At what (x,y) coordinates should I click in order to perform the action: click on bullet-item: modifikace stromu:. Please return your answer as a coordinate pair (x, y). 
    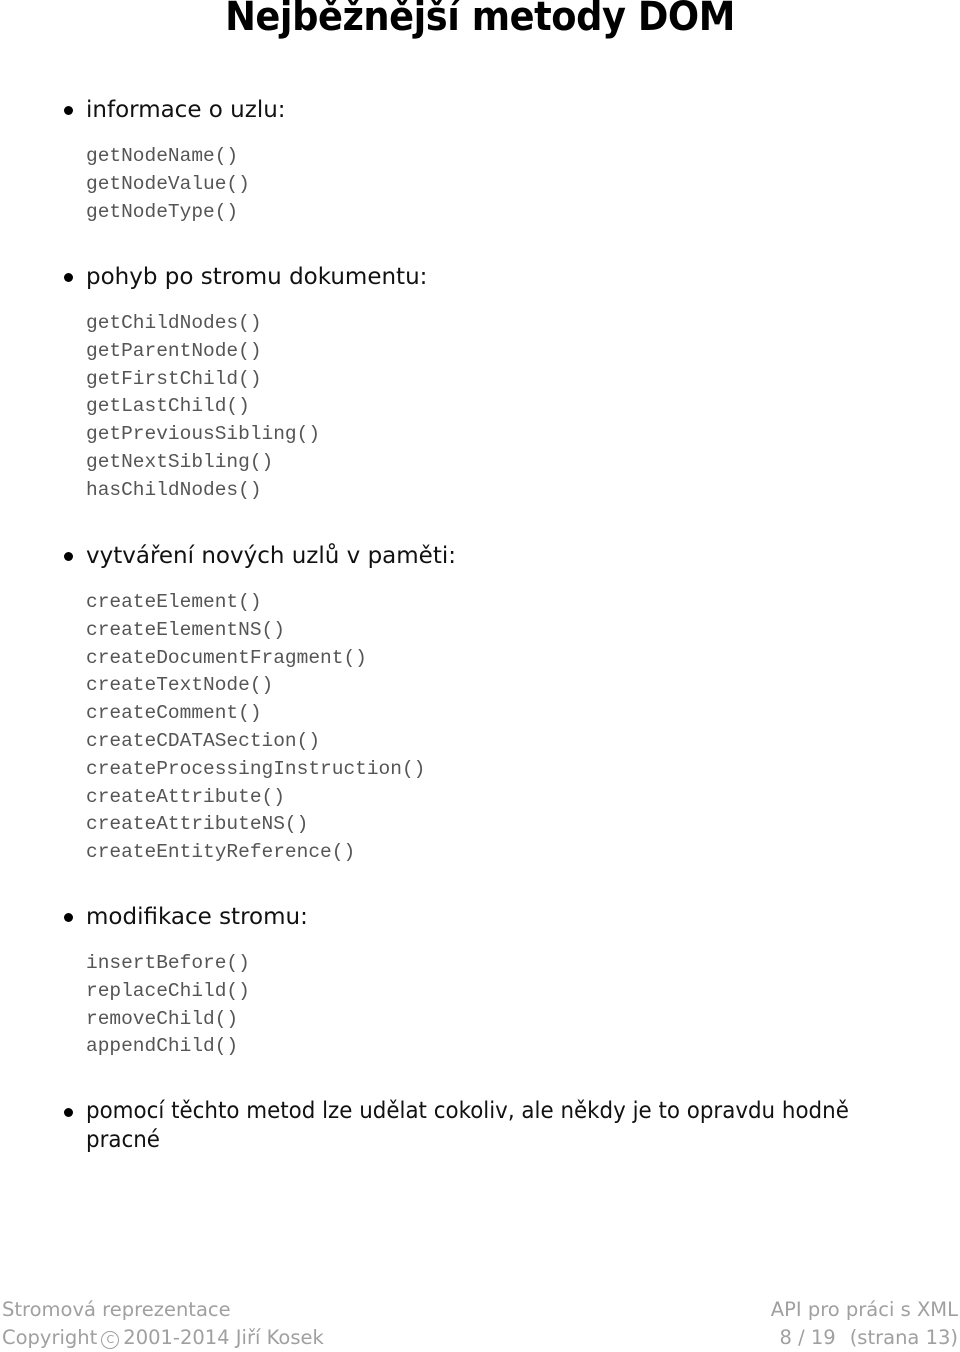
    Looking at the image, I should click on (480, 917).